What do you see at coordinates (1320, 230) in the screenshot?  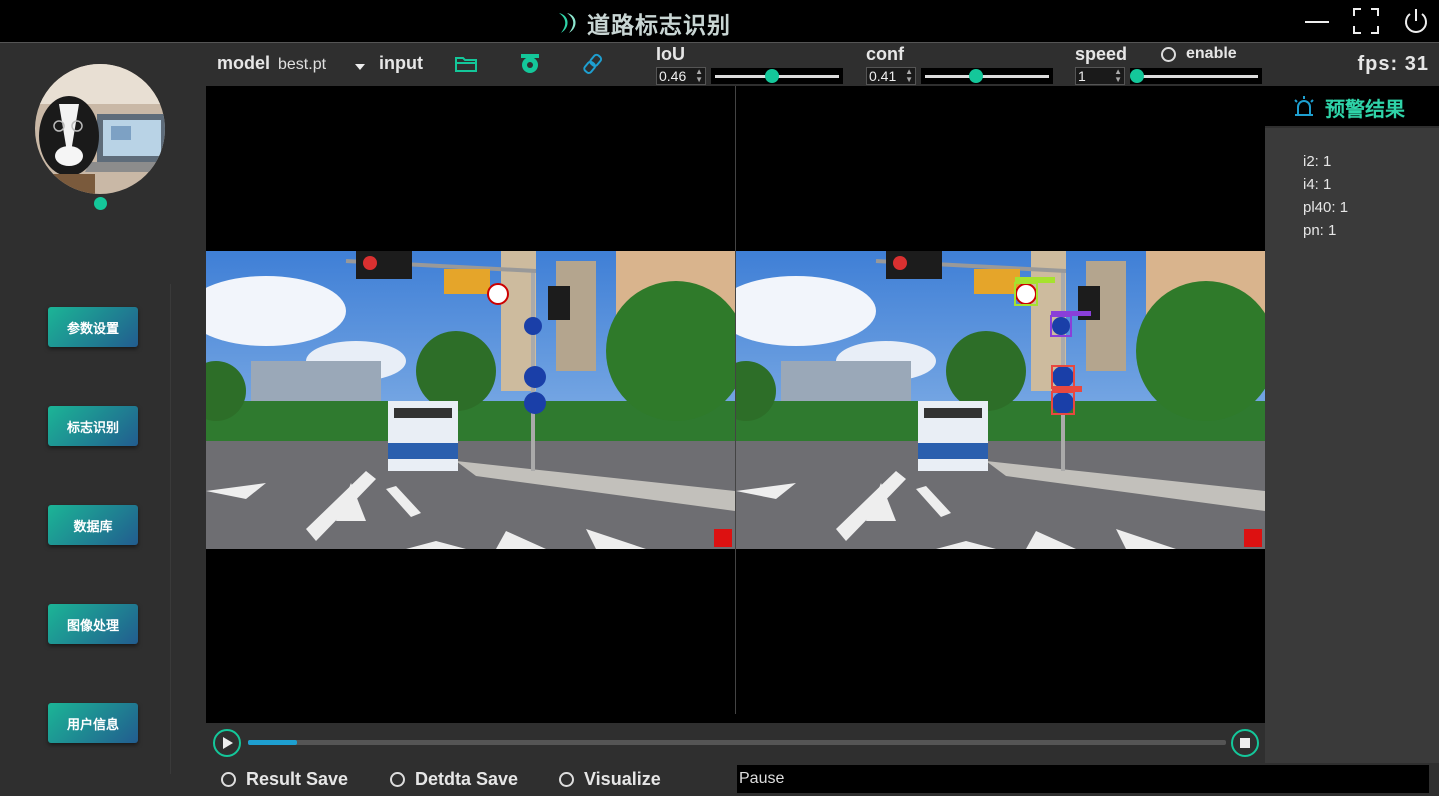 I see `list-item: pn: 1` at bounding box center [1320, 230].